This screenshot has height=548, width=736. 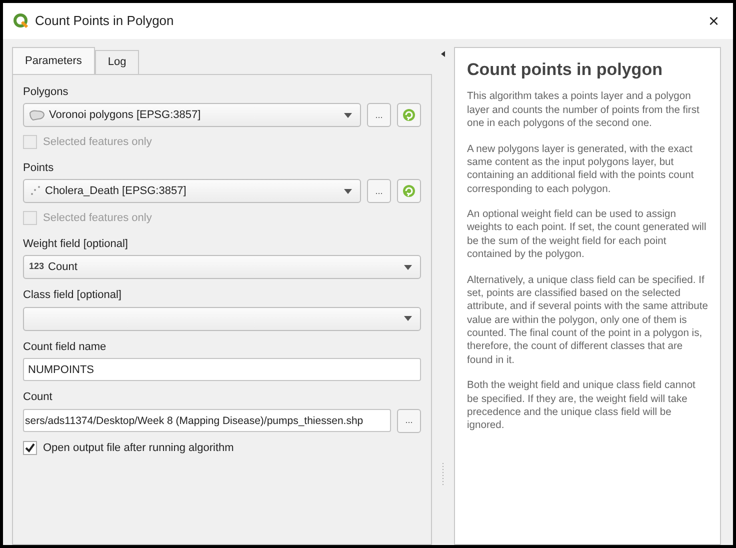 What do you see at coordinates (46, 92) in the screenshot?
I see `field-label: Polygons` at bounding box center [46, 92].